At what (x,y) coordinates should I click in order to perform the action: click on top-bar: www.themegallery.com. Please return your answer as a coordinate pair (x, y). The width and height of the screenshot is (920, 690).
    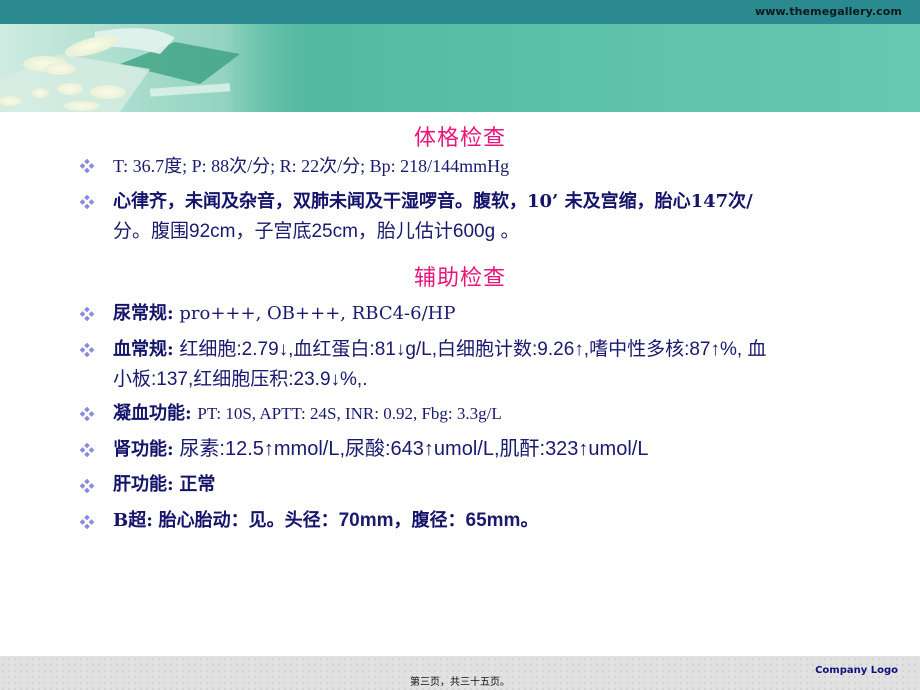
    Looking at the image, I should click on (460, 12).